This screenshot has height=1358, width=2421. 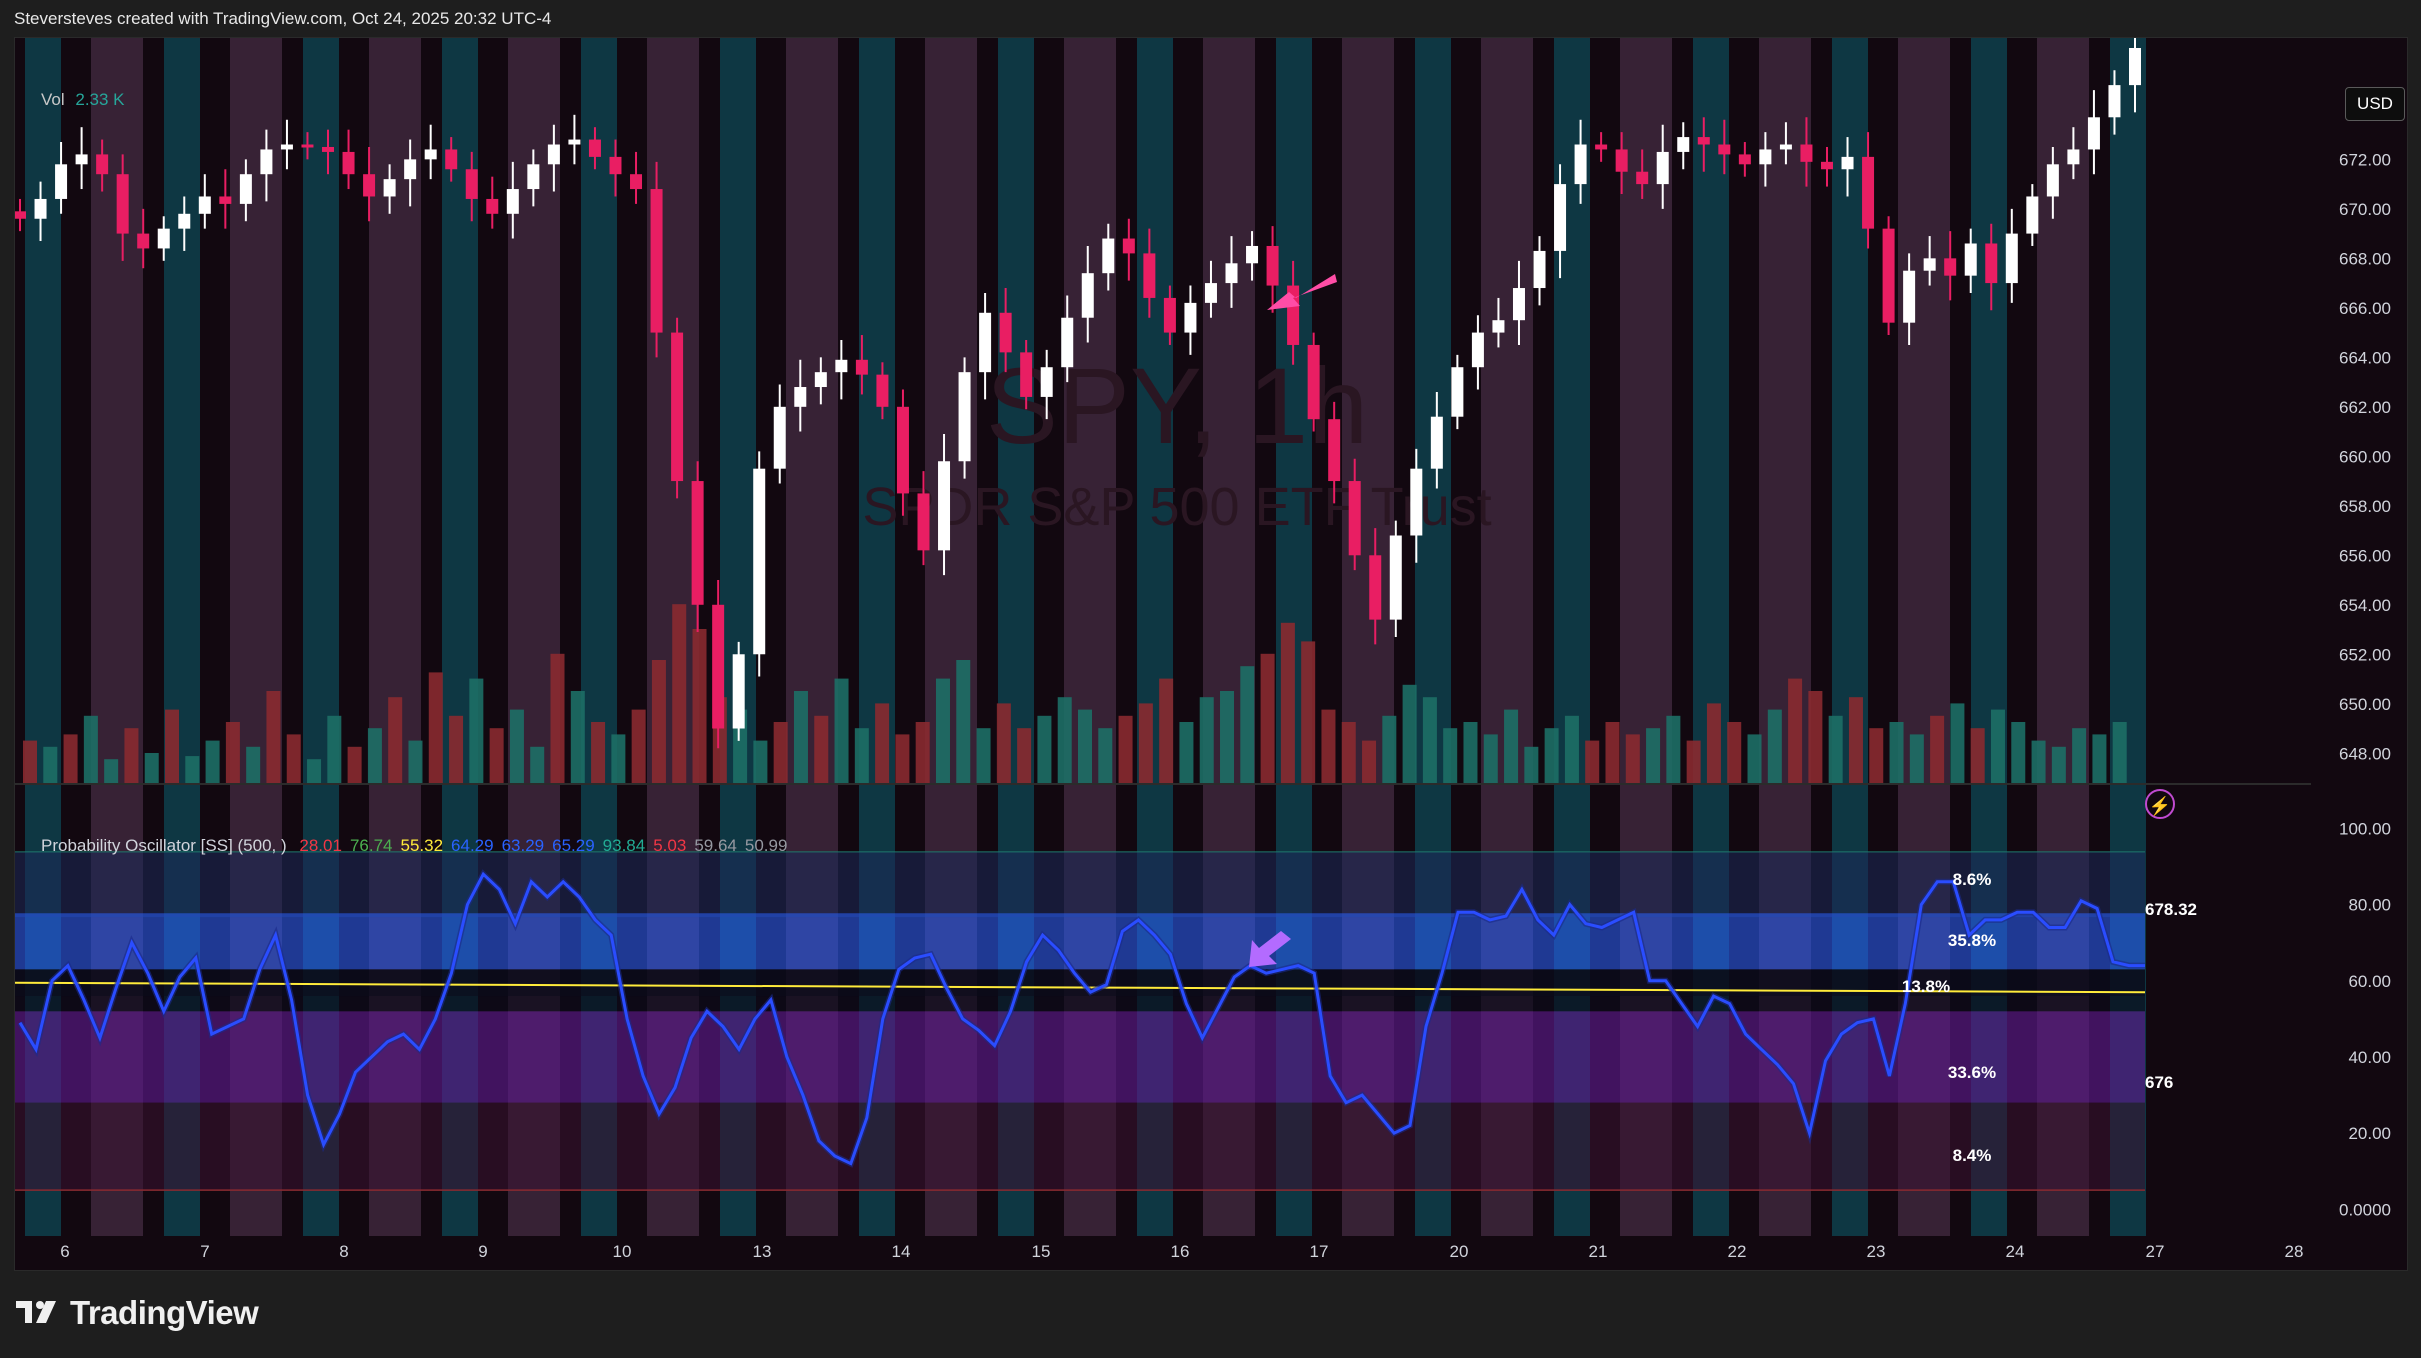 I want to click on brand-logo: TradingView, so click(x=137, y=1313).